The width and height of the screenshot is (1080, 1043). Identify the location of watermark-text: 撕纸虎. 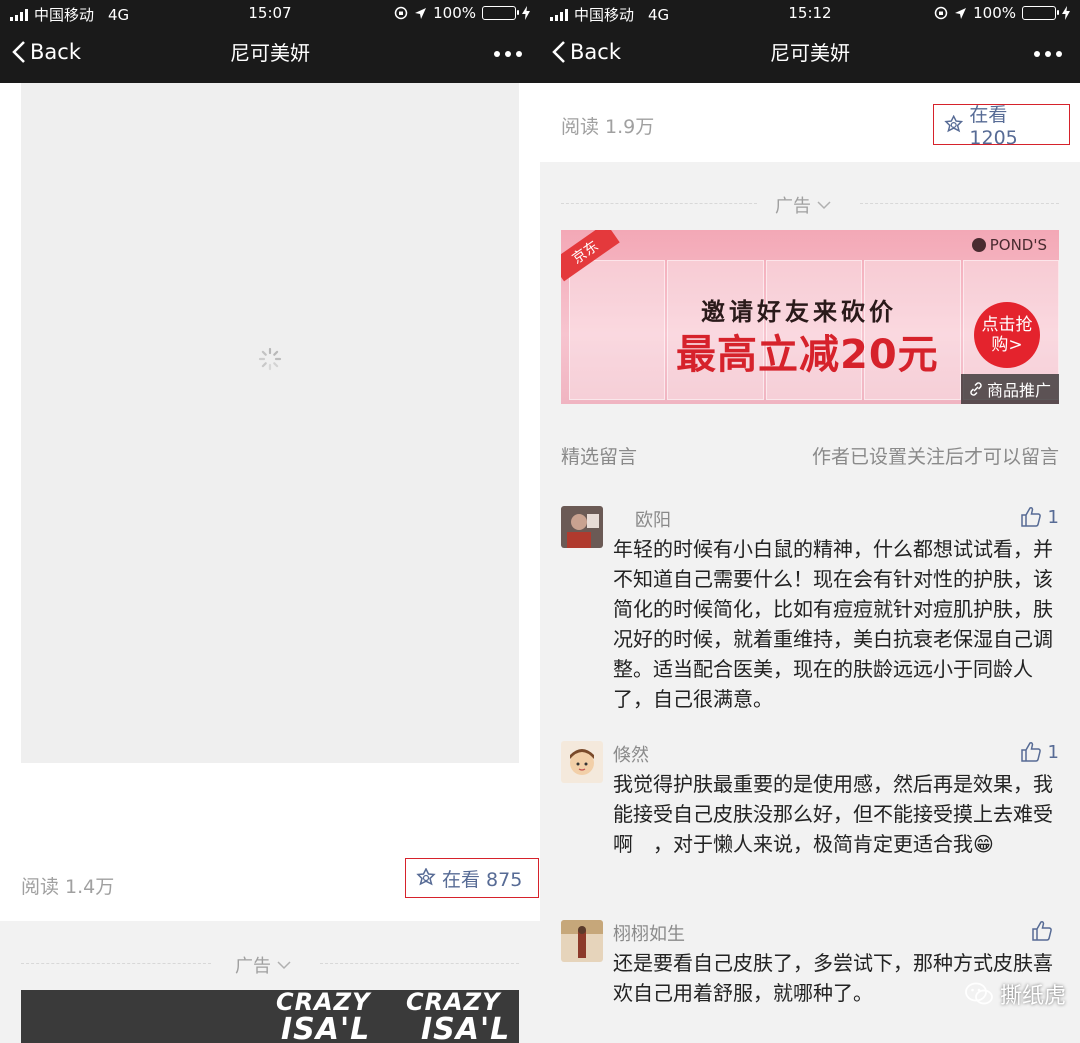
(1032, 996).